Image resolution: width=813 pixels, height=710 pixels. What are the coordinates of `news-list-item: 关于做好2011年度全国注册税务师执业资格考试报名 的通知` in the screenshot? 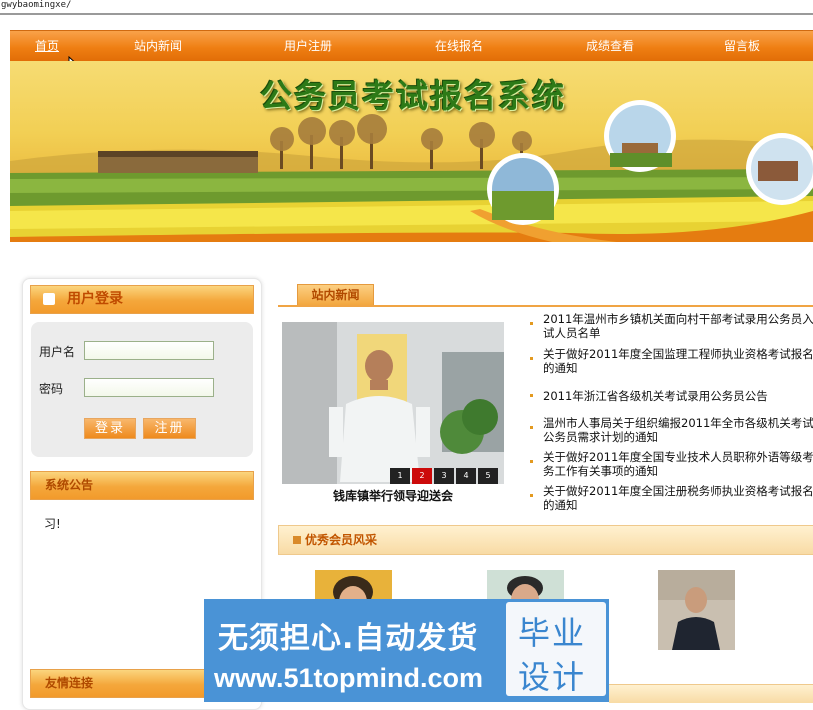 It's located at (671, 499).